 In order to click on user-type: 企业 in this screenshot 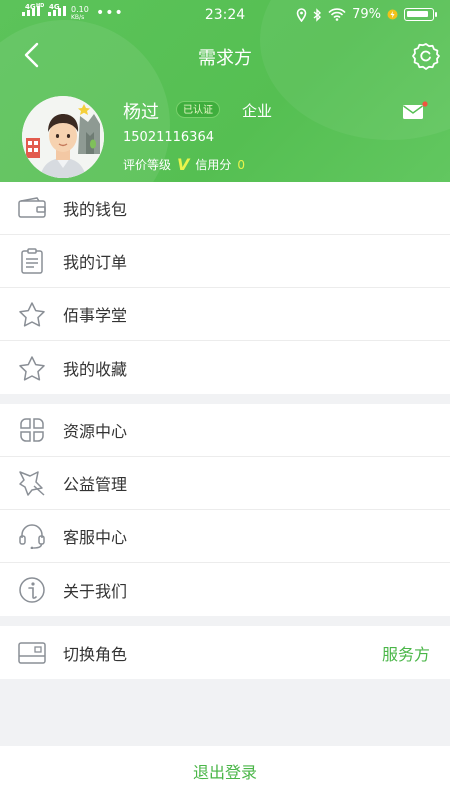, I will do `click(257, 111)`.